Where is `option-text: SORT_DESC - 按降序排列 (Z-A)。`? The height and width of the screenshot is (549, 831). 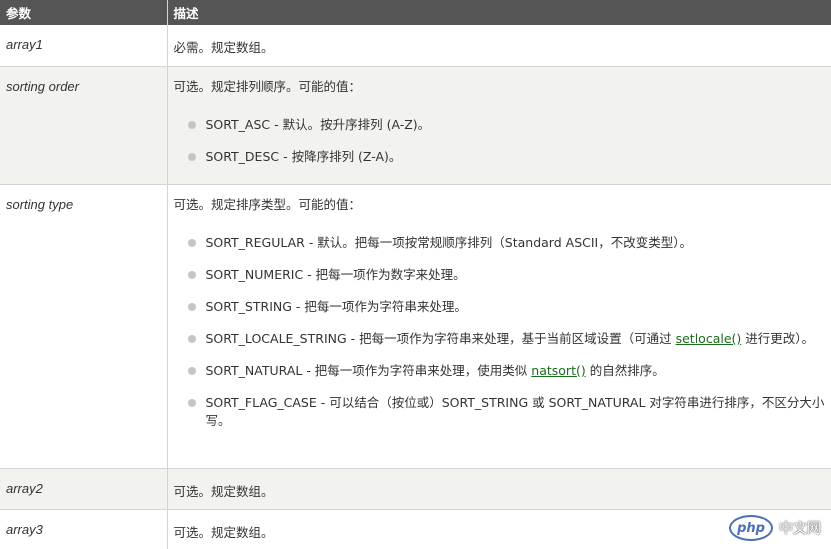
option-text: SORT_DESC - 按降序排列 (Z-A)。 is located at coordinates (303, 156).